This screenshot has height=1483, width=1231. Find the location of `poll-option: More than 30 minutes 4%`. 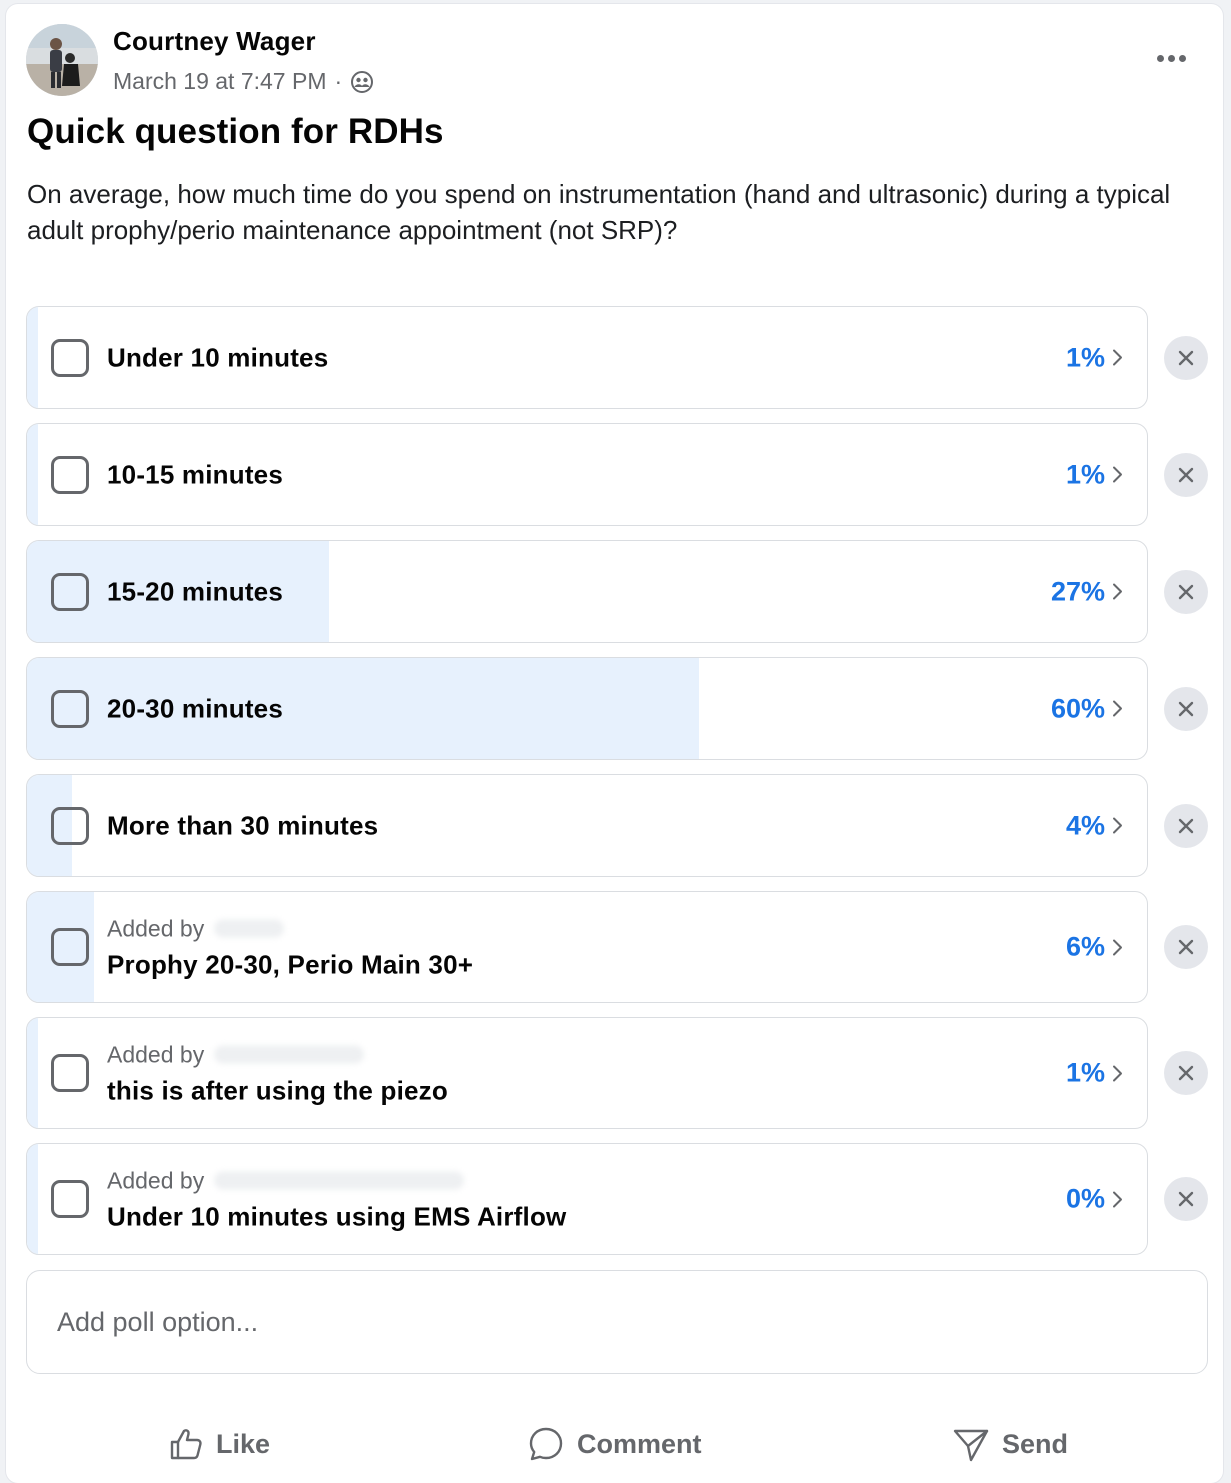

poll-option: More than 30 minutes 4% is located at coordinates (617, 825).